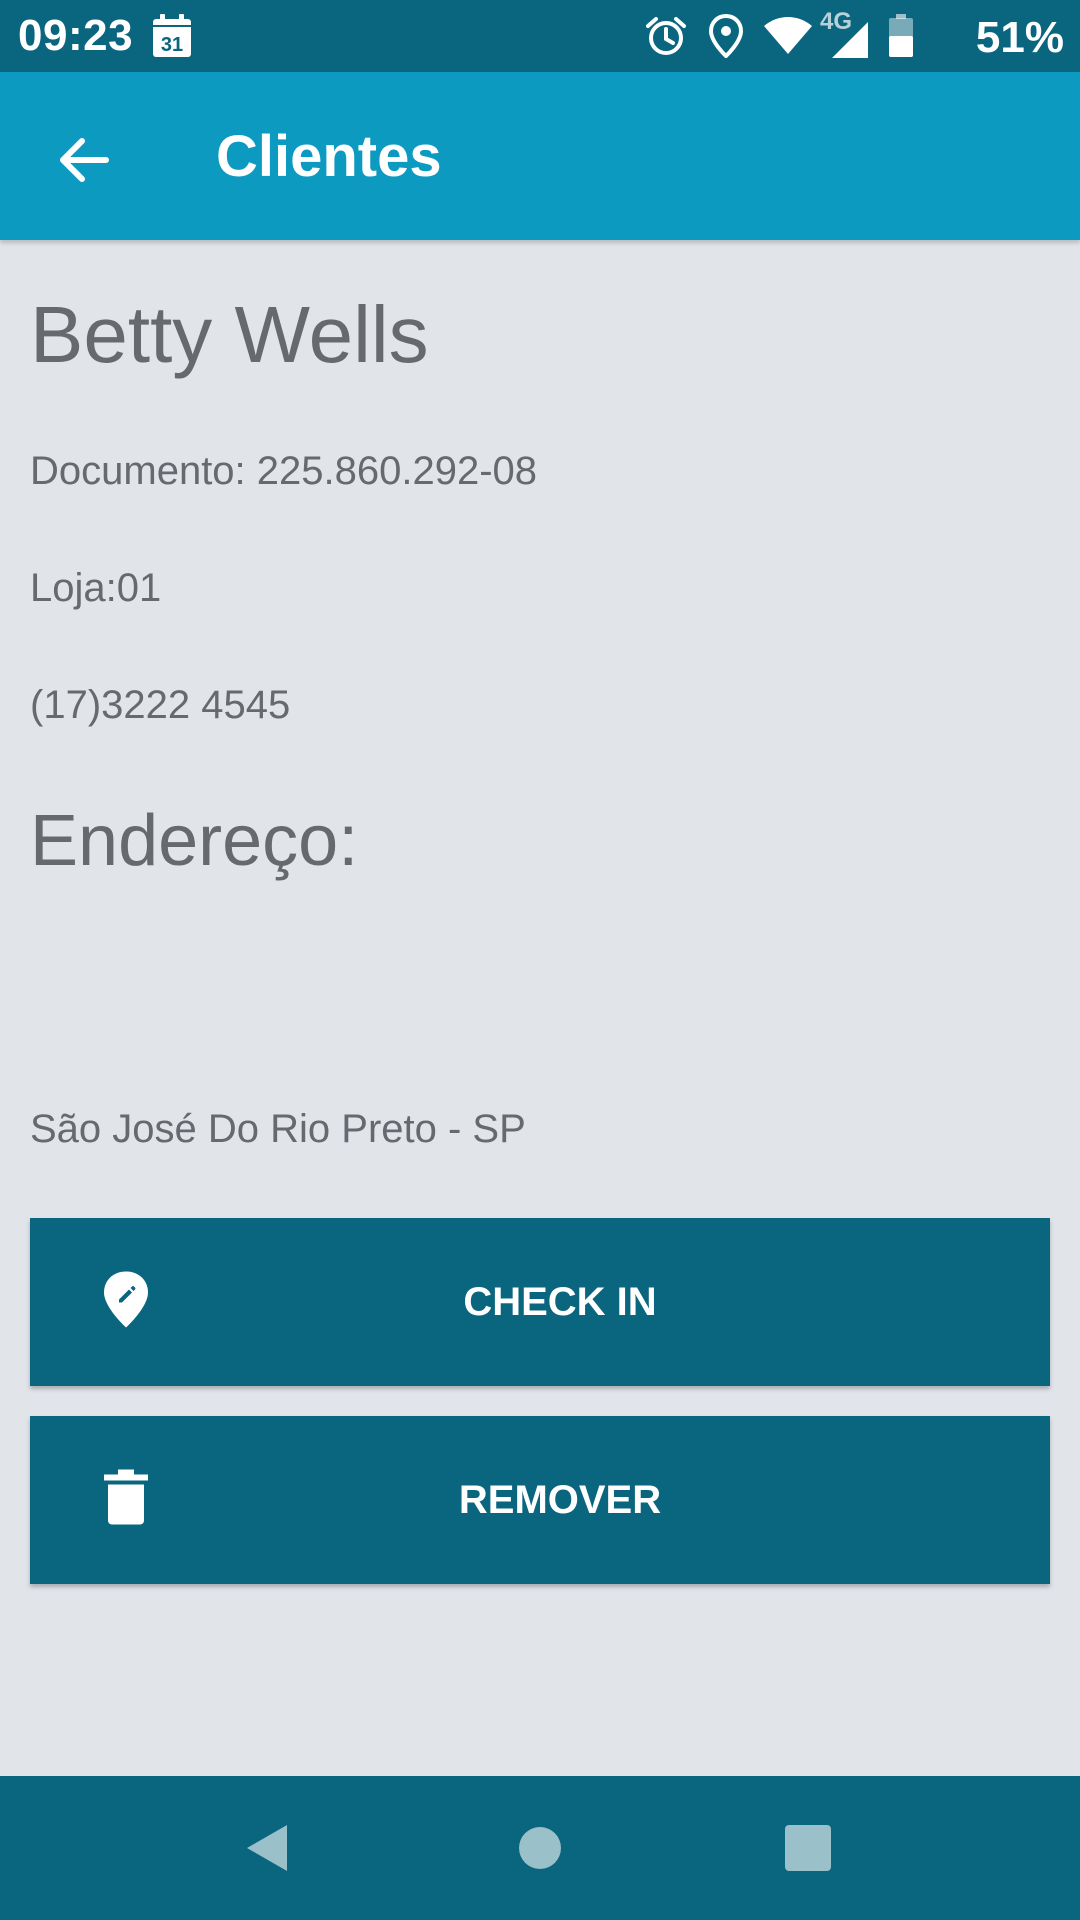  I want to click on app-bar: Clientes, so click(540, 156).